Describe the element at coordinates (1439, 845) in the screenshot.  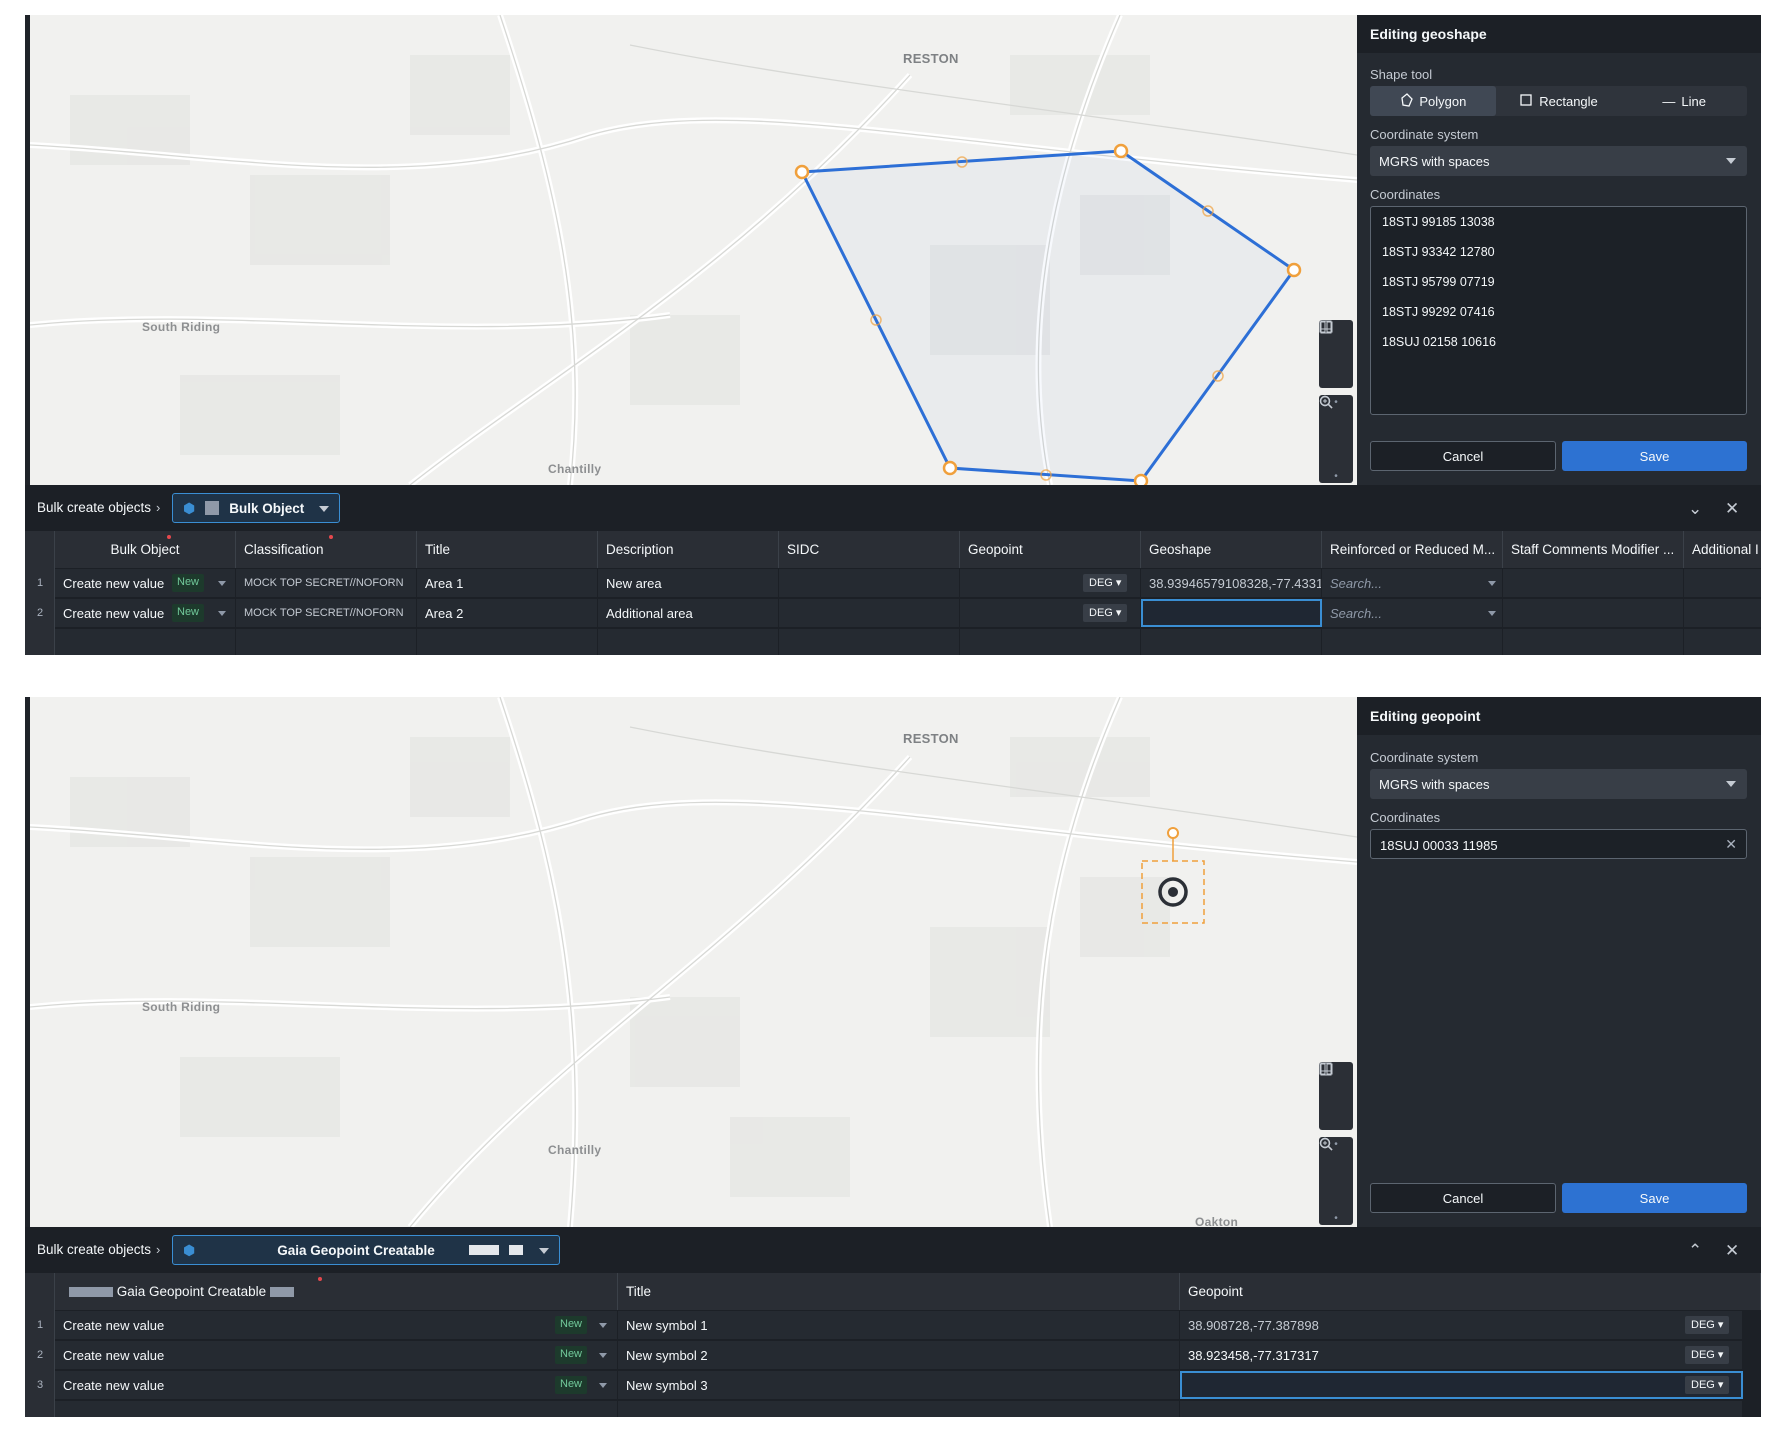
I see `coordinate-value: 18SUJ 00033 11985` at that location.